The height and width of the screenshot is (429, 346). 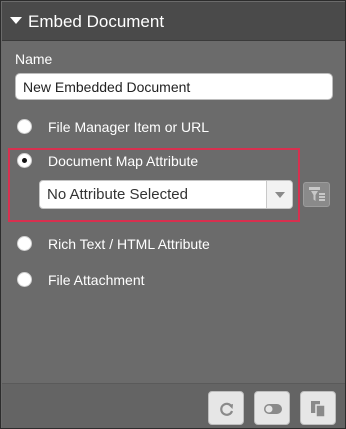 What do you see at coordinates (24, 243) in the screenshot?
I see `radio-rich-text` at bounding box center [24, 243].